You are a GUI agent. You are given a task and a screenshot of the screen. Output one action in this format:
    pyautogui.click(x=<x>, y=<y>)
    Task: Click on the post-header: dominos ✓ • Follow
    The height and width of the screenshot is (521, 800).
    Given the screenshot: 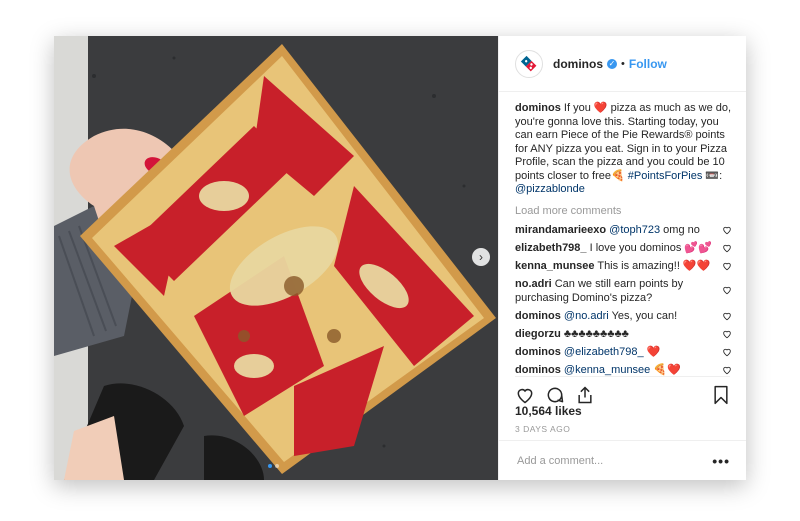 What is the action you would take?
    pyautogui.click(x=622, y=64)
    